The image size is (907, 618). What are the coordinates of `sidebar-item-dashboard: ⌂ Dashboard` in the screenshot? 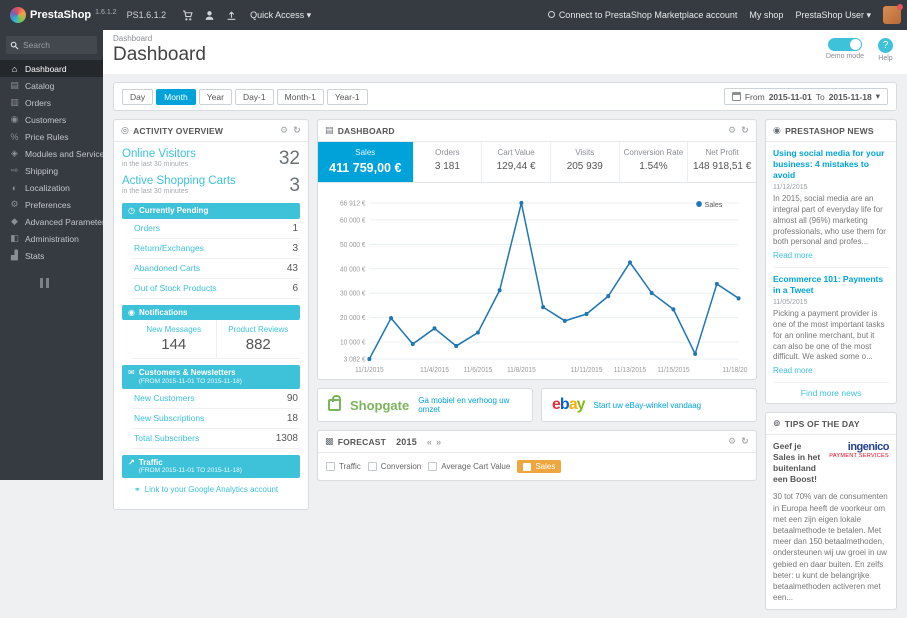 It's located at (51, 68).